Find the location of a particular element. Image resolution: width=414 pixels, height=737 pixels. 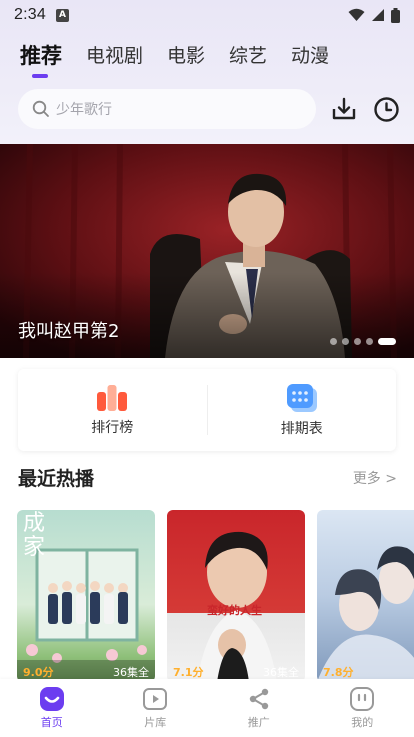

tab-tv-series: 电视剧 is located at coordinates (114, 56).